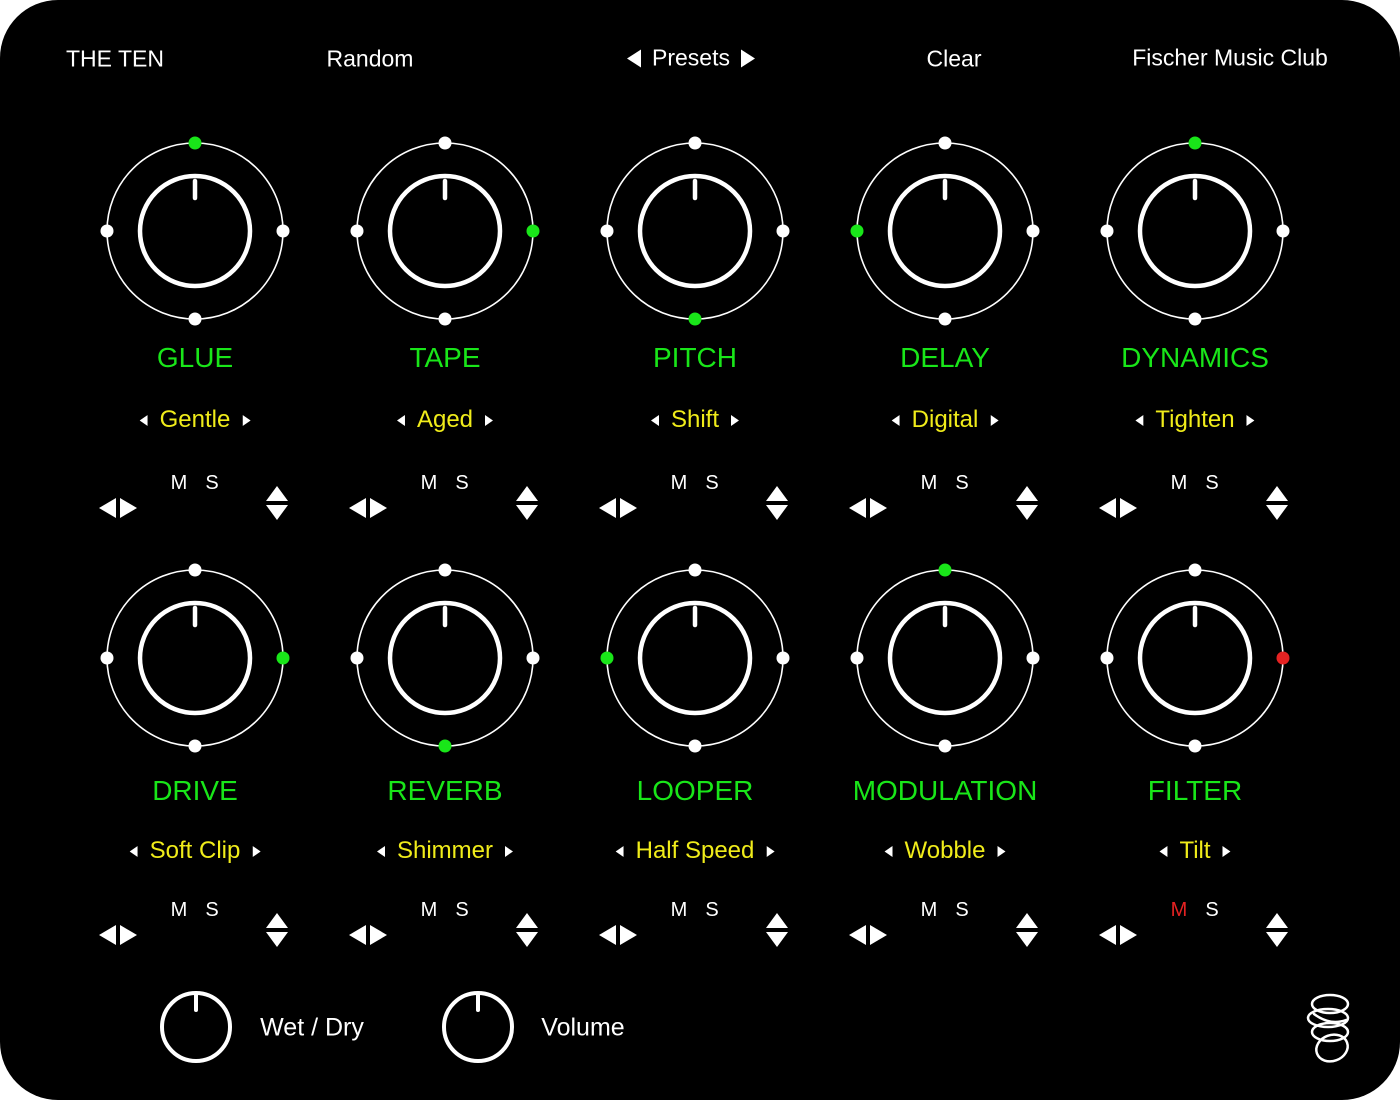 This screenshot has width=1400, height=1100. What do you see at coordinates (1107, 658) in the screenshot?
I see `filter-position-dot-left` at bounding box center [1107, 658].